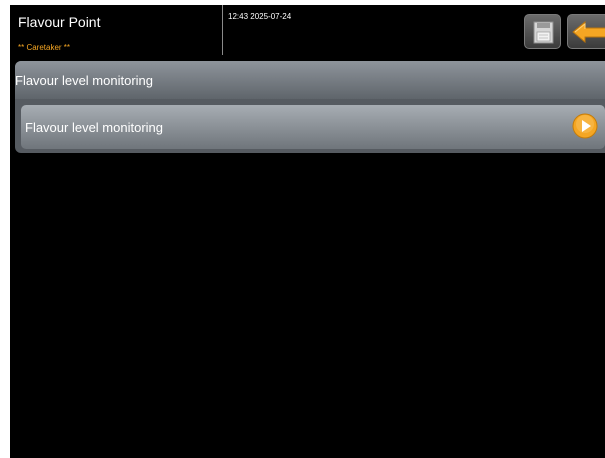  I want to click on list-item-label: Flavour level monitoring, so click(94, 127).